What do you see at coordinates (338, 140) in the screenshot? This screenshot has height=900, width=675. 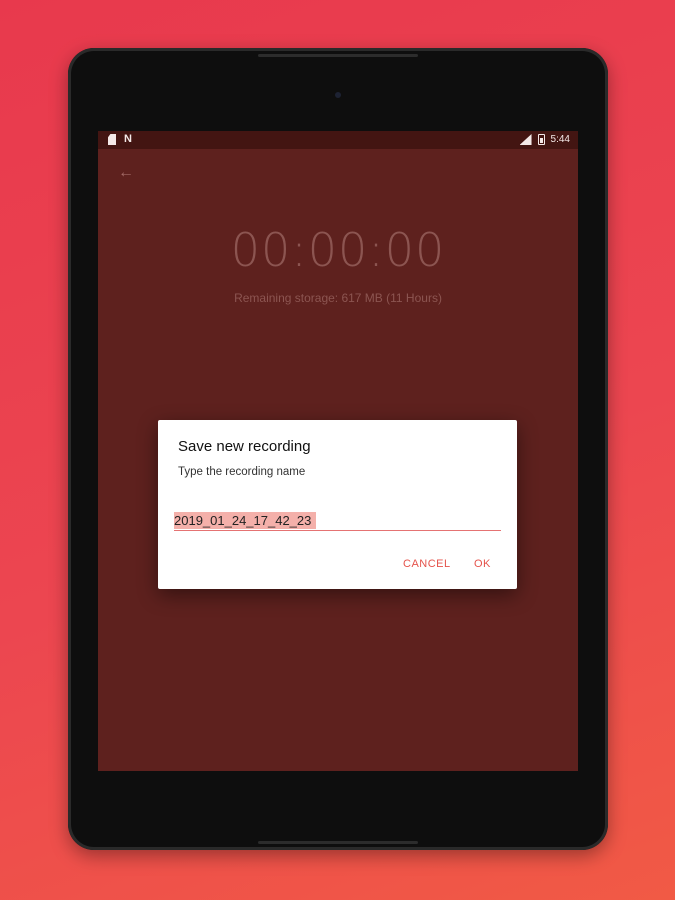 I see `status-bar: N 5:44` at bounding box center [338, 140].